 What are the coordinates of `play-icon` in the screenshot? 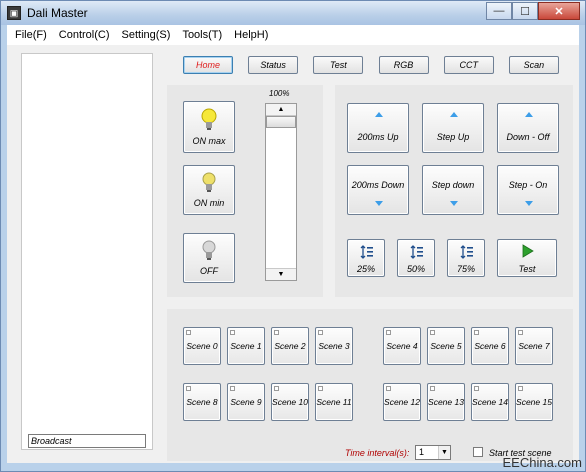 It's located at (528, 251).